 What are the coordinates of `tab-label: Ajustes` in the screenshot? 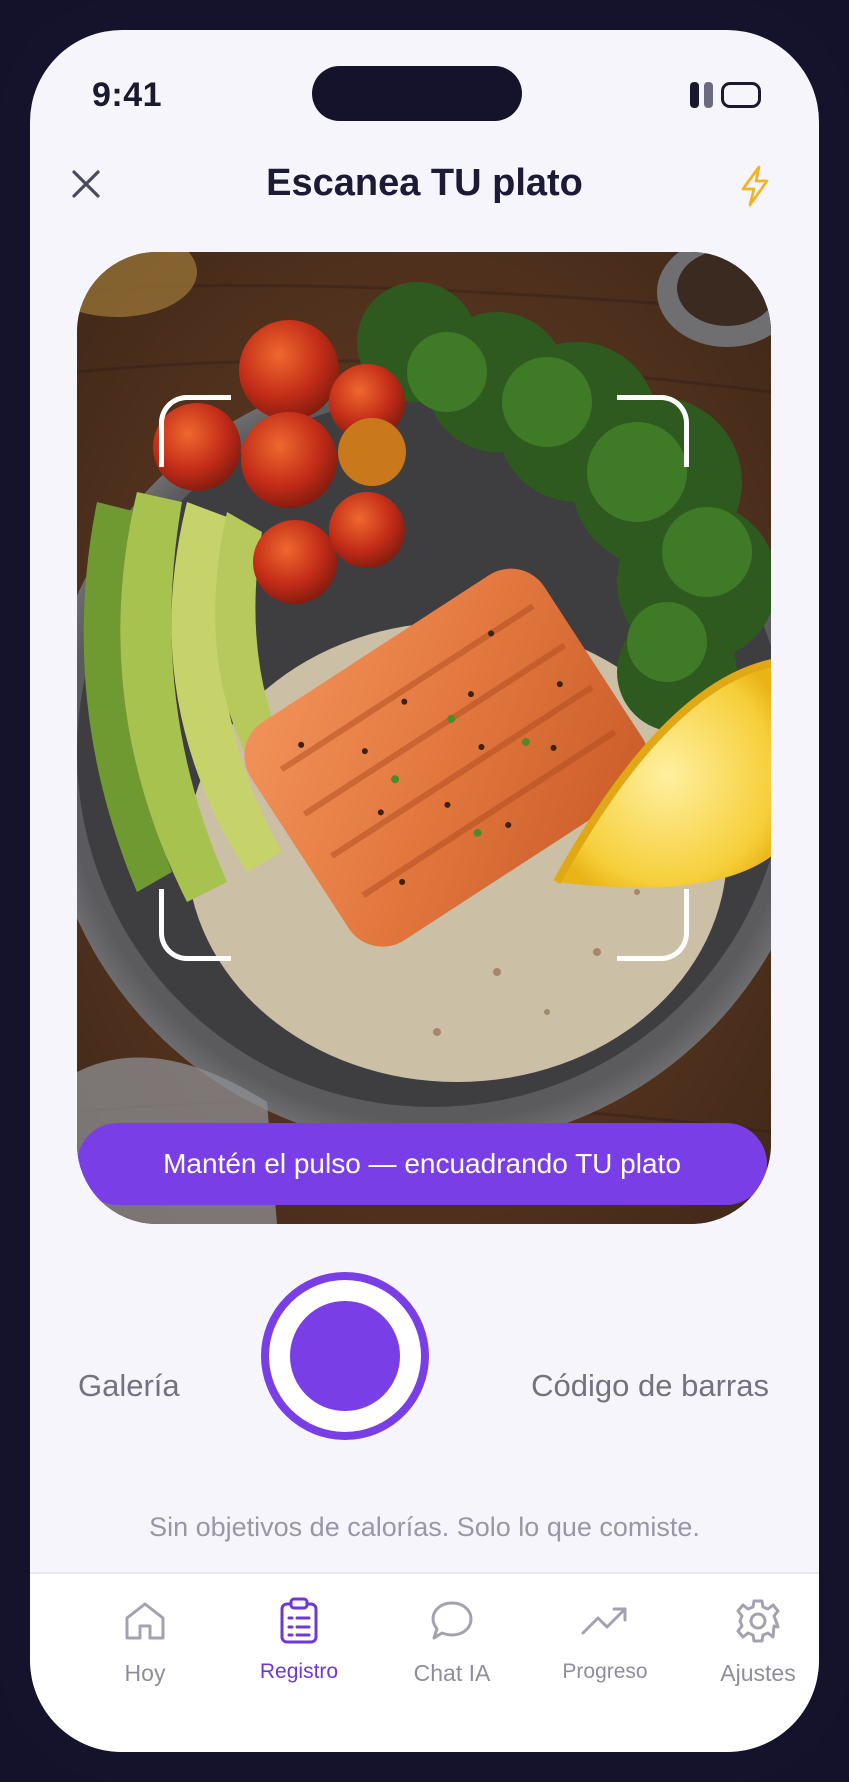 It's located at (758, 1673).